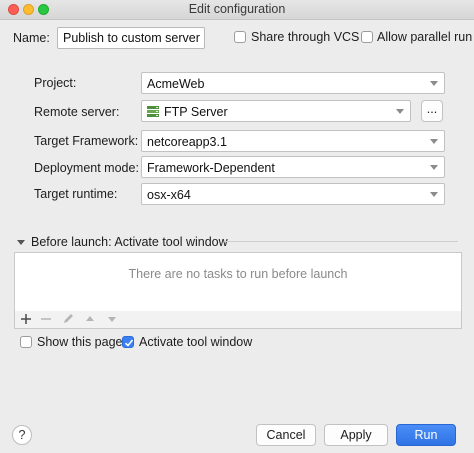 The height and width of the screenshot is (453, 474). I want to click on target-framework-label: Target Framework:, so click(86, 141).